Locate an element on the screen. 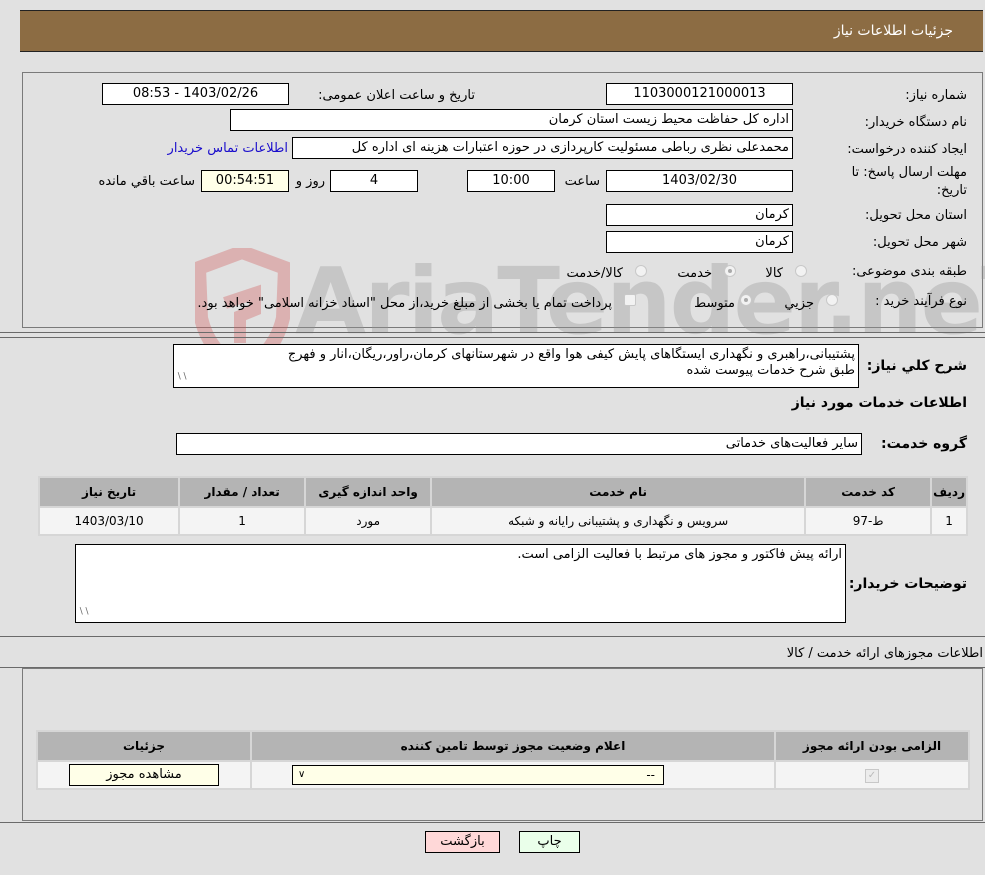  cell-required: ✓ is located at coordinates (872, 775).